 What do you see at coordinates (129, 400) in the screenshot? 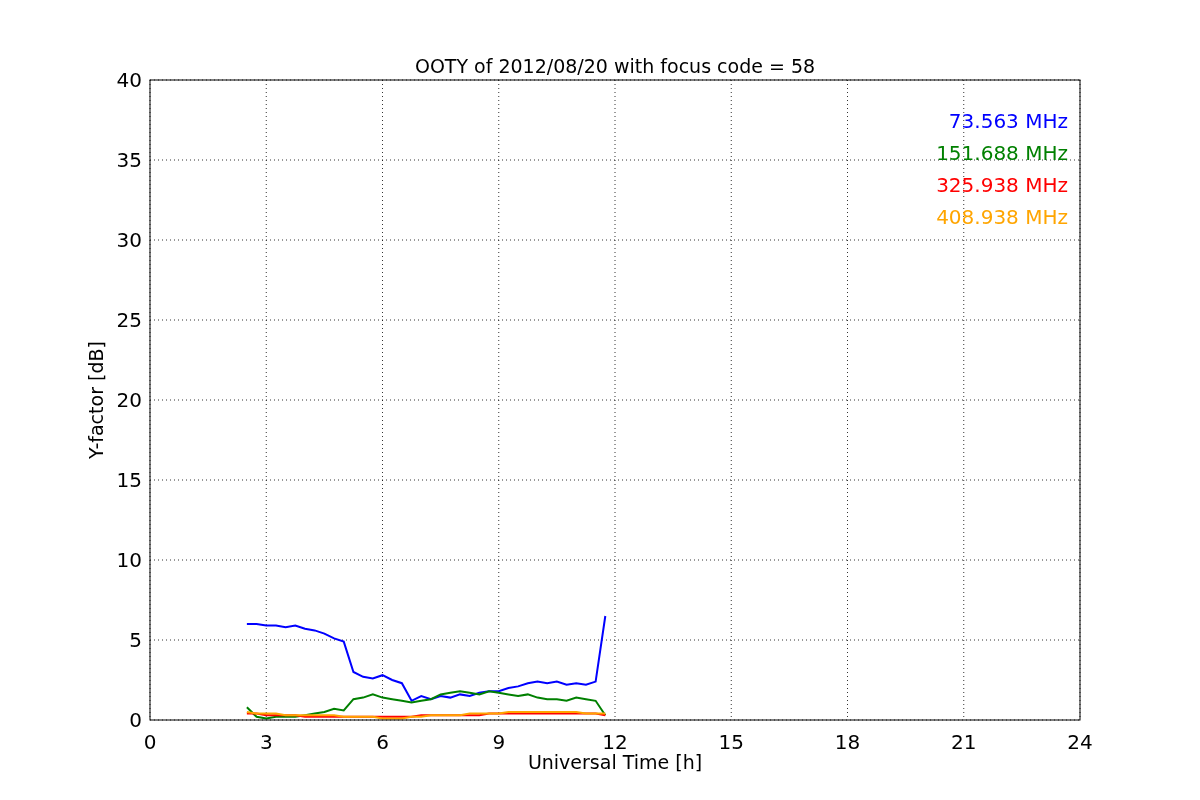
I see `tick-label: 20` at bounding box center [129, 400].